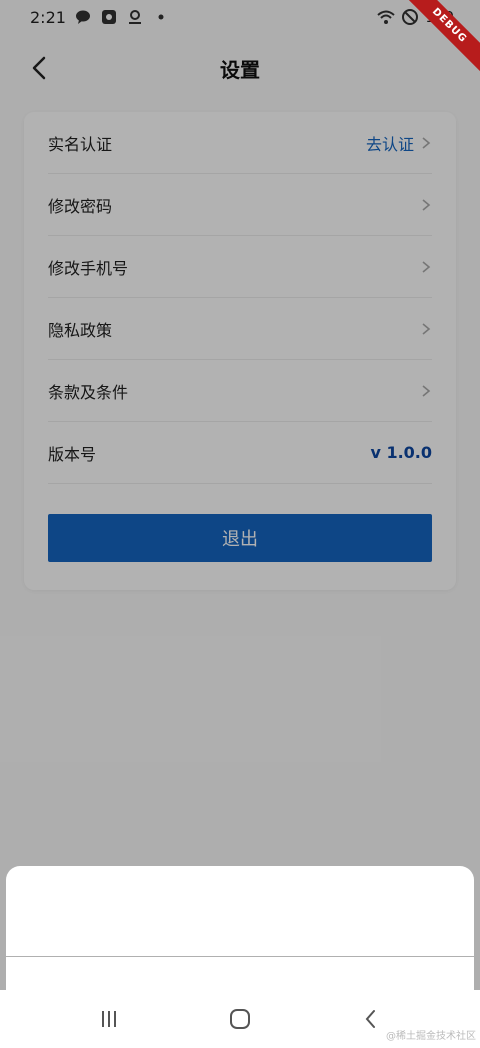 This screenshot has height=1048, width=480. Describe the element at coordinates (371, 1019) in the screenshot. I see `back-icon` at that location.